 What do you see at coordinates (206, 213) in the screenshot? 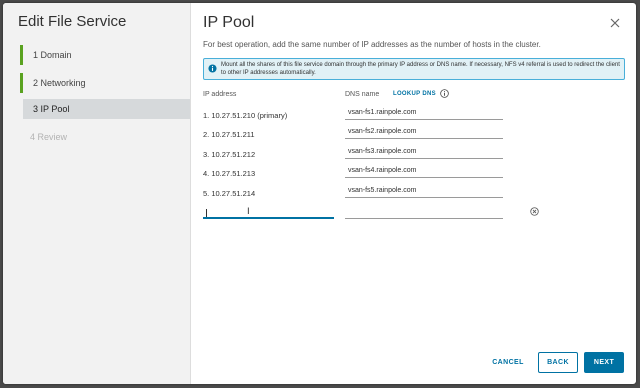
I see `text-caret` at bounding box center [206, 213].